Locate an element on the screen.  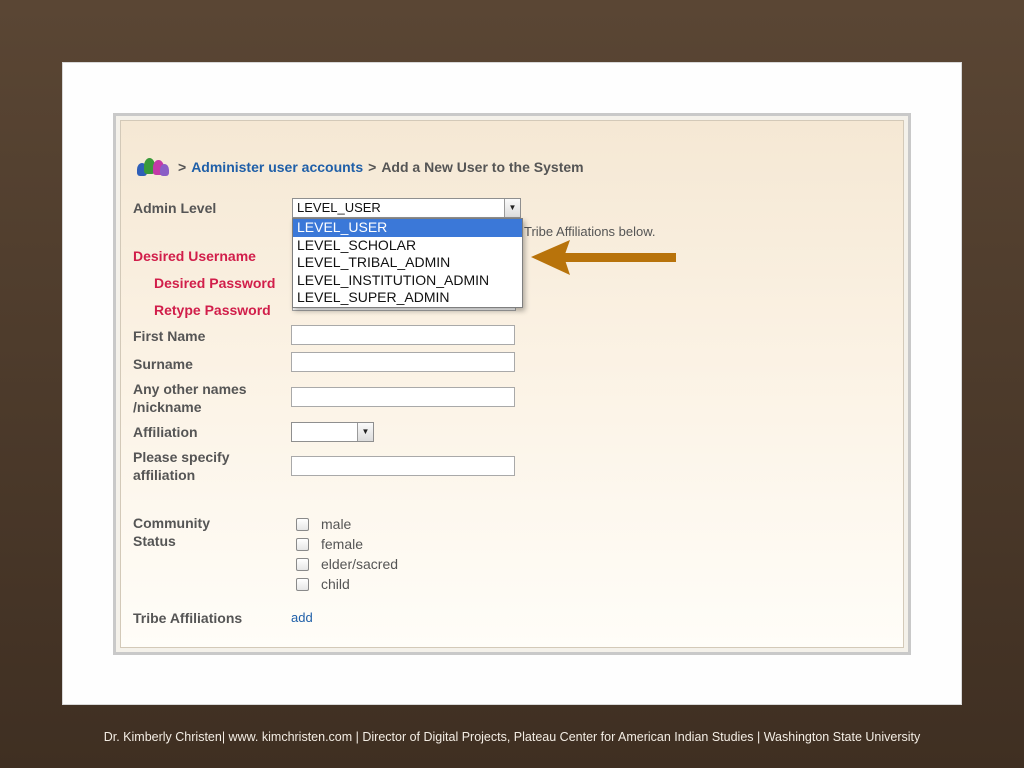
first-name-field is located at coordinates (403, 335).